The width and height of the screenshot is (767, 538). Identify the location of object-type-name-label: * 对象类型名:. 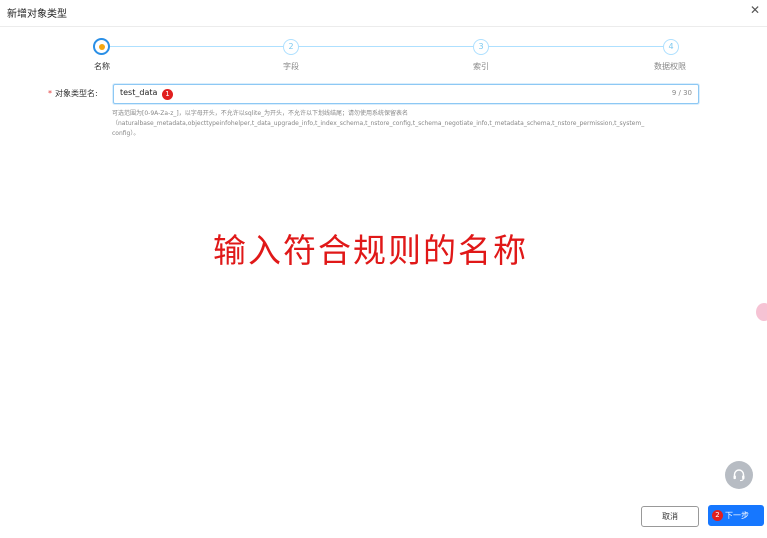
(73, 93).